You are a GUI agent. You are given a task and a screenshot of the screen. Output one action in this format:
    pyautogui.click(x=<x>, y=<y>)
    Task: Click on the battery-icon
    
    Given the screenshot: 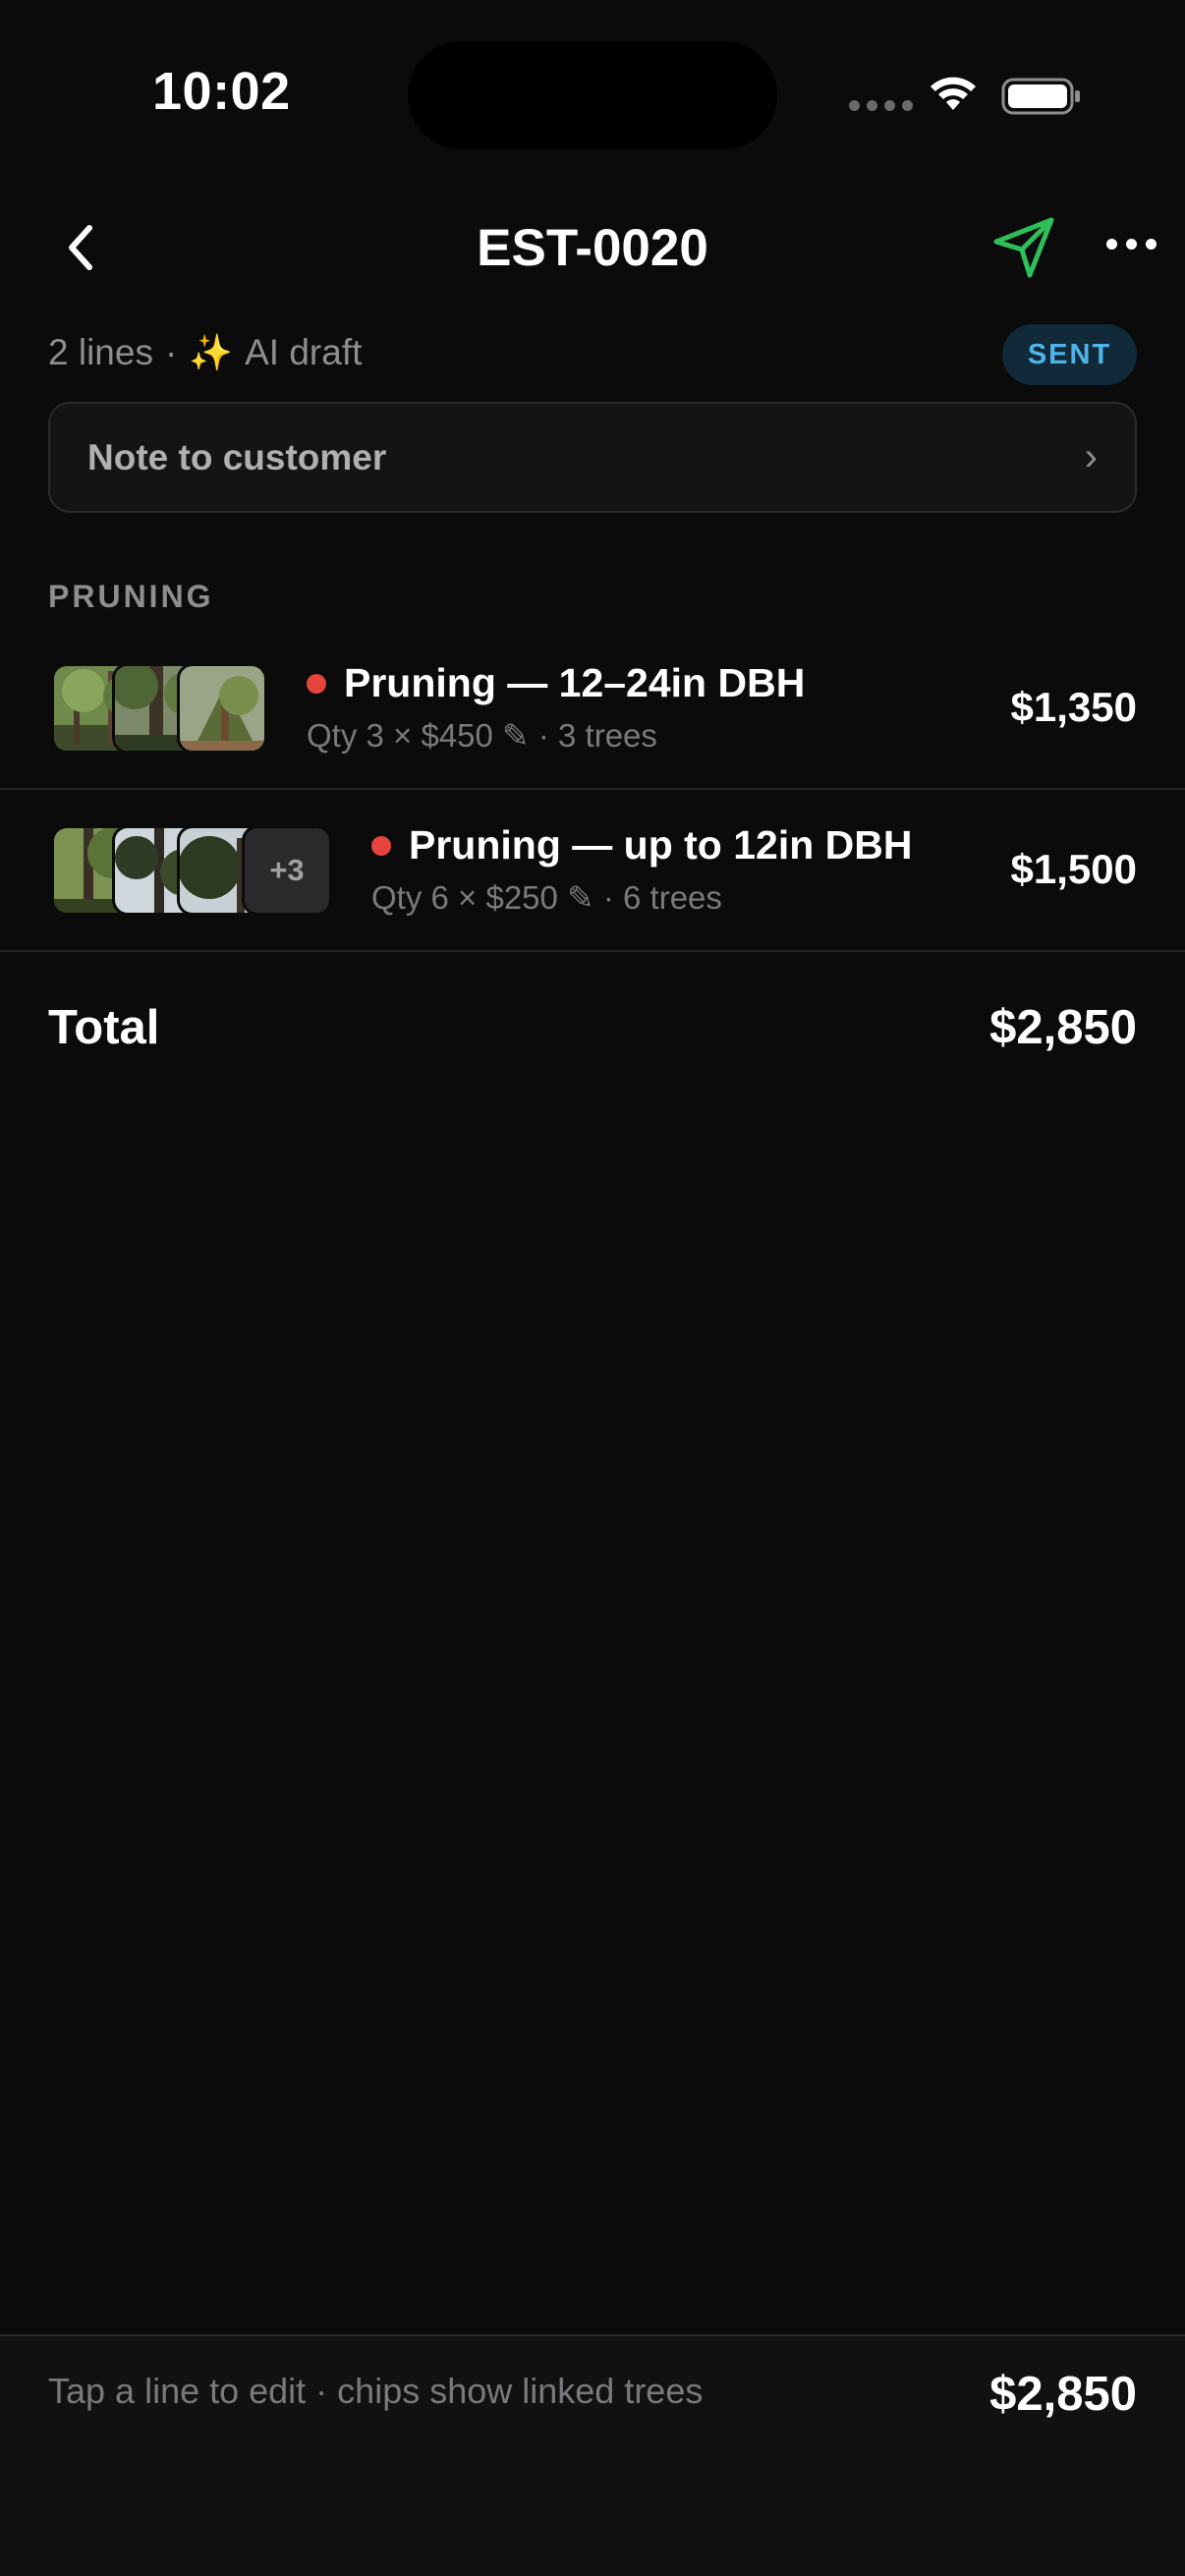 What is the action you would take?
    pyautogui.click(x=1041, y=96)
    